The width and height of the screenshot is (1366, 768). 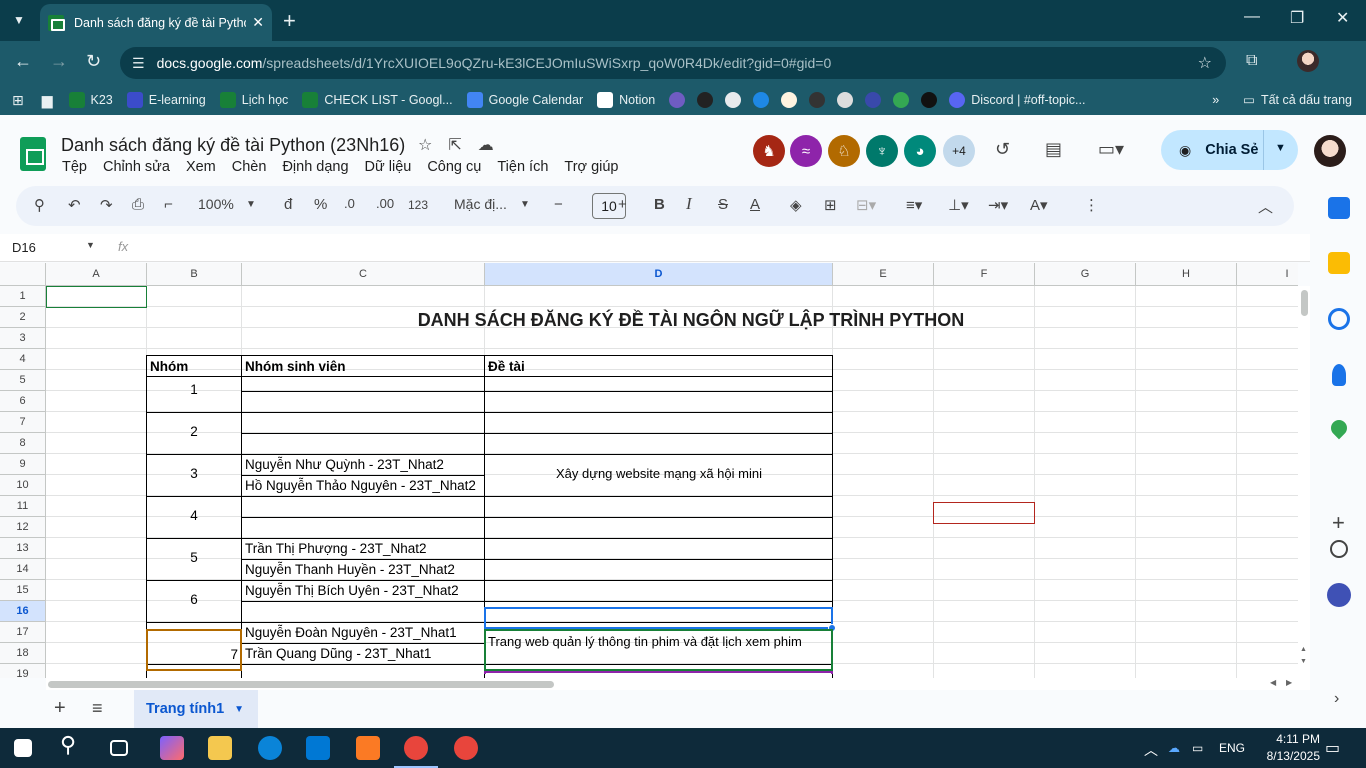 I want to click on bold-icon: B, so click(x=659, y=204).